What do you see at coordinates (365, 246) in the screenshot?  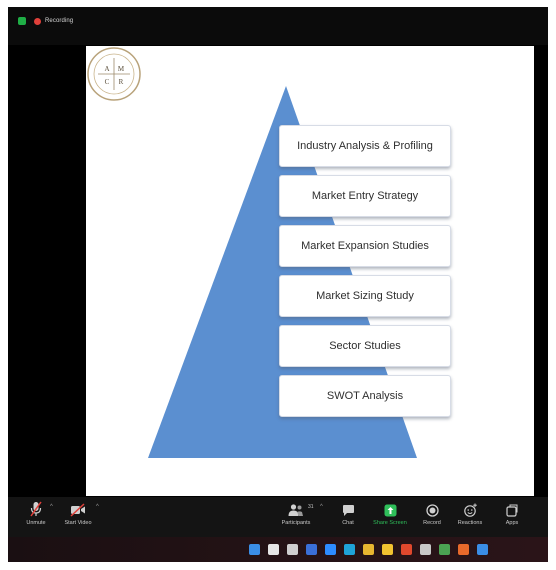 I see `pyramid-box-market-expansion: Market Expansion Studies` at bounding box center [365, 246].